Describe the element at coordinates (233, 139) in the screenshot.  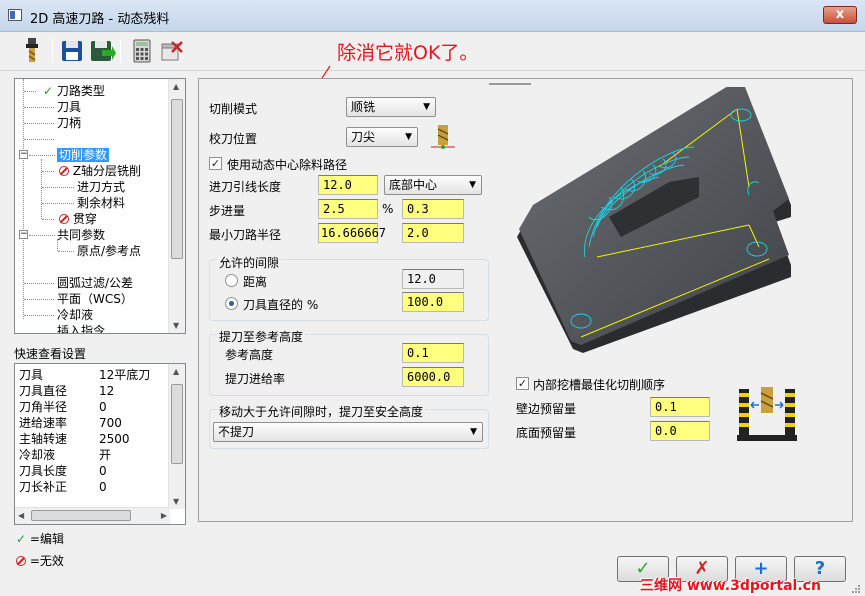
I see `tool-position-label: 校刀位置` at that location.